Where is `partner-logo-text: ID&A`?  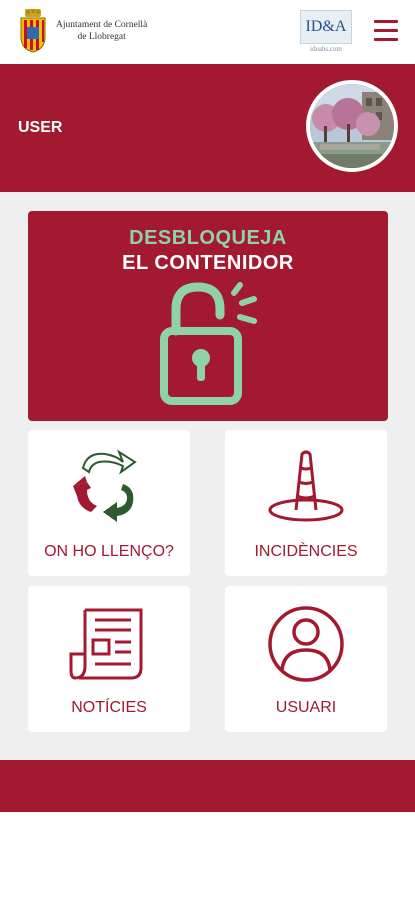 partner-logo-text: ID&A is located at coordinates (326, 27).